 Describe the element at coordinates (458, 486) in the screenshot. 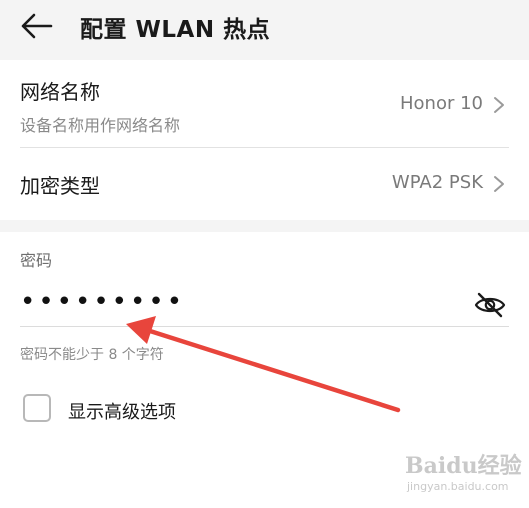

I see `watermark-url: jingyan.baidu.com` at that location.